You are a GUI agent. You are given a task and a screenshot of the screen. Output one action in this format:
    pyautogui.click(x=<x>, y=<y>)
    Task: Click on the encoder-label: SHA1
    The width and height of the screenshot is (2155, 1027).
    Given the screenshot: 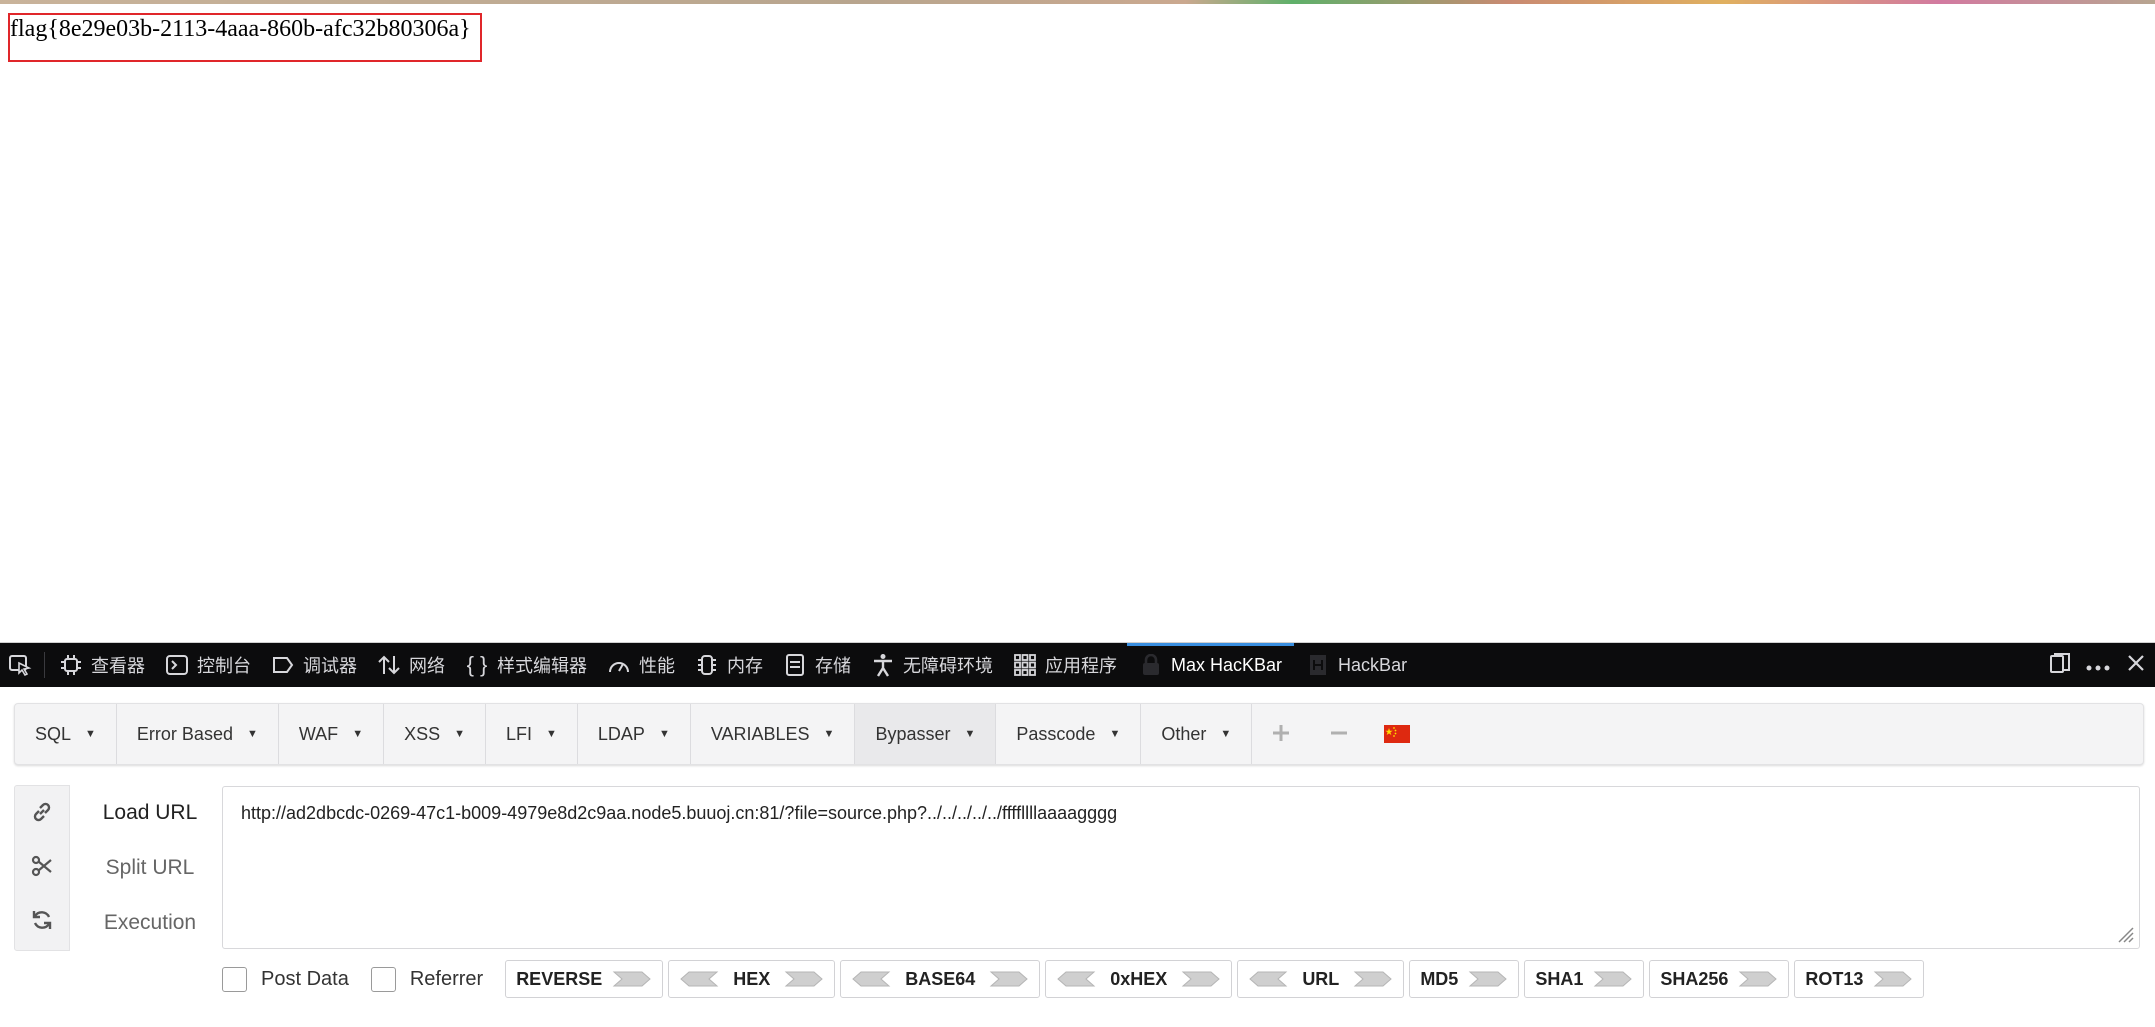 What is the action you would take?
    pyautogui.click(x=1559, y=978)
    